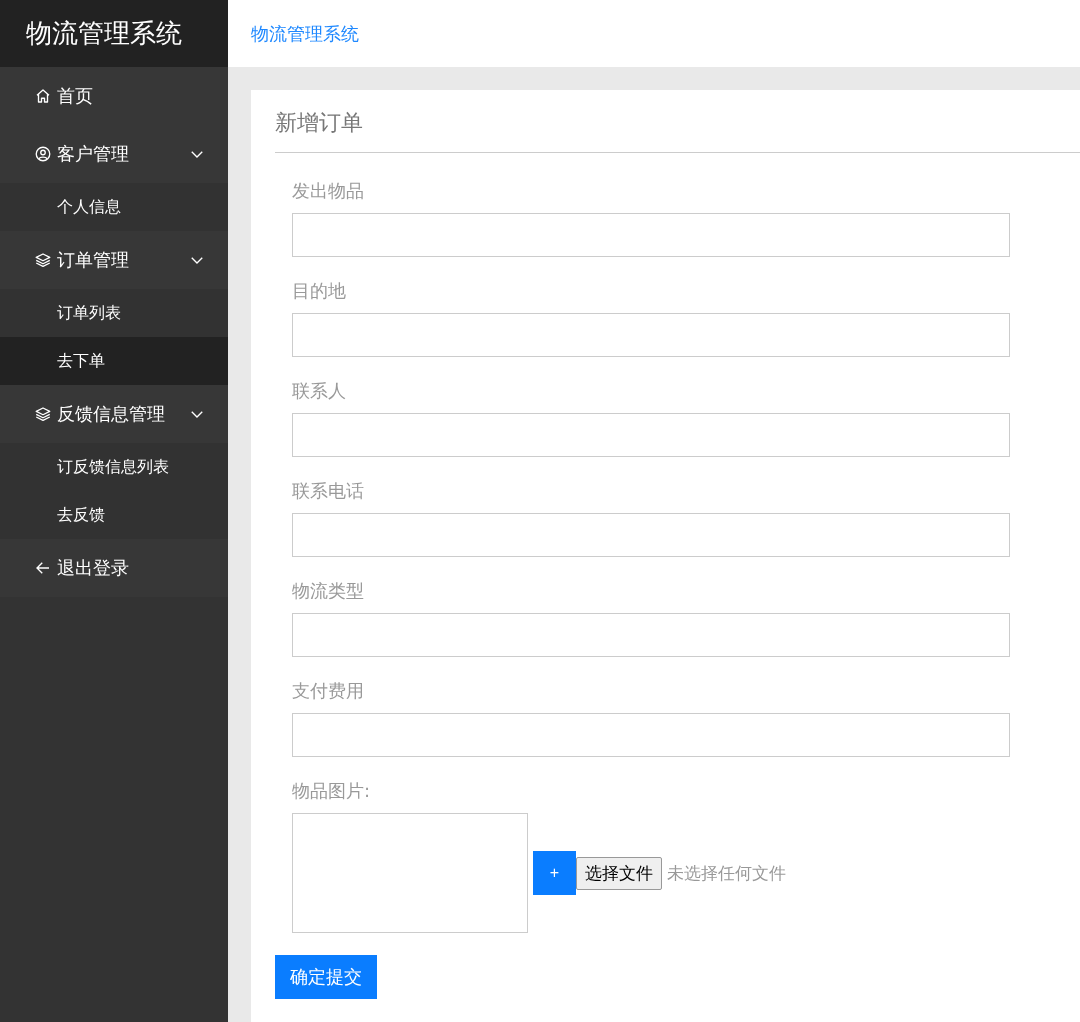  I want to click on field-label: 联系电话, so click(328, 491).